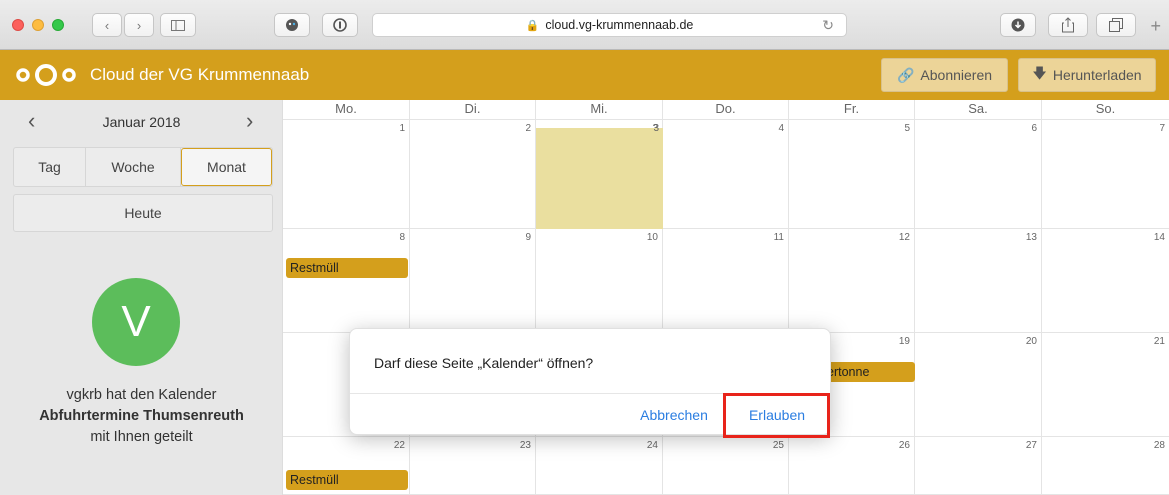 This screenshot has height=495, width=1169. Describe the element at coordinates (904, 237) in the screenshot. I see `day-number: 12` at that location.